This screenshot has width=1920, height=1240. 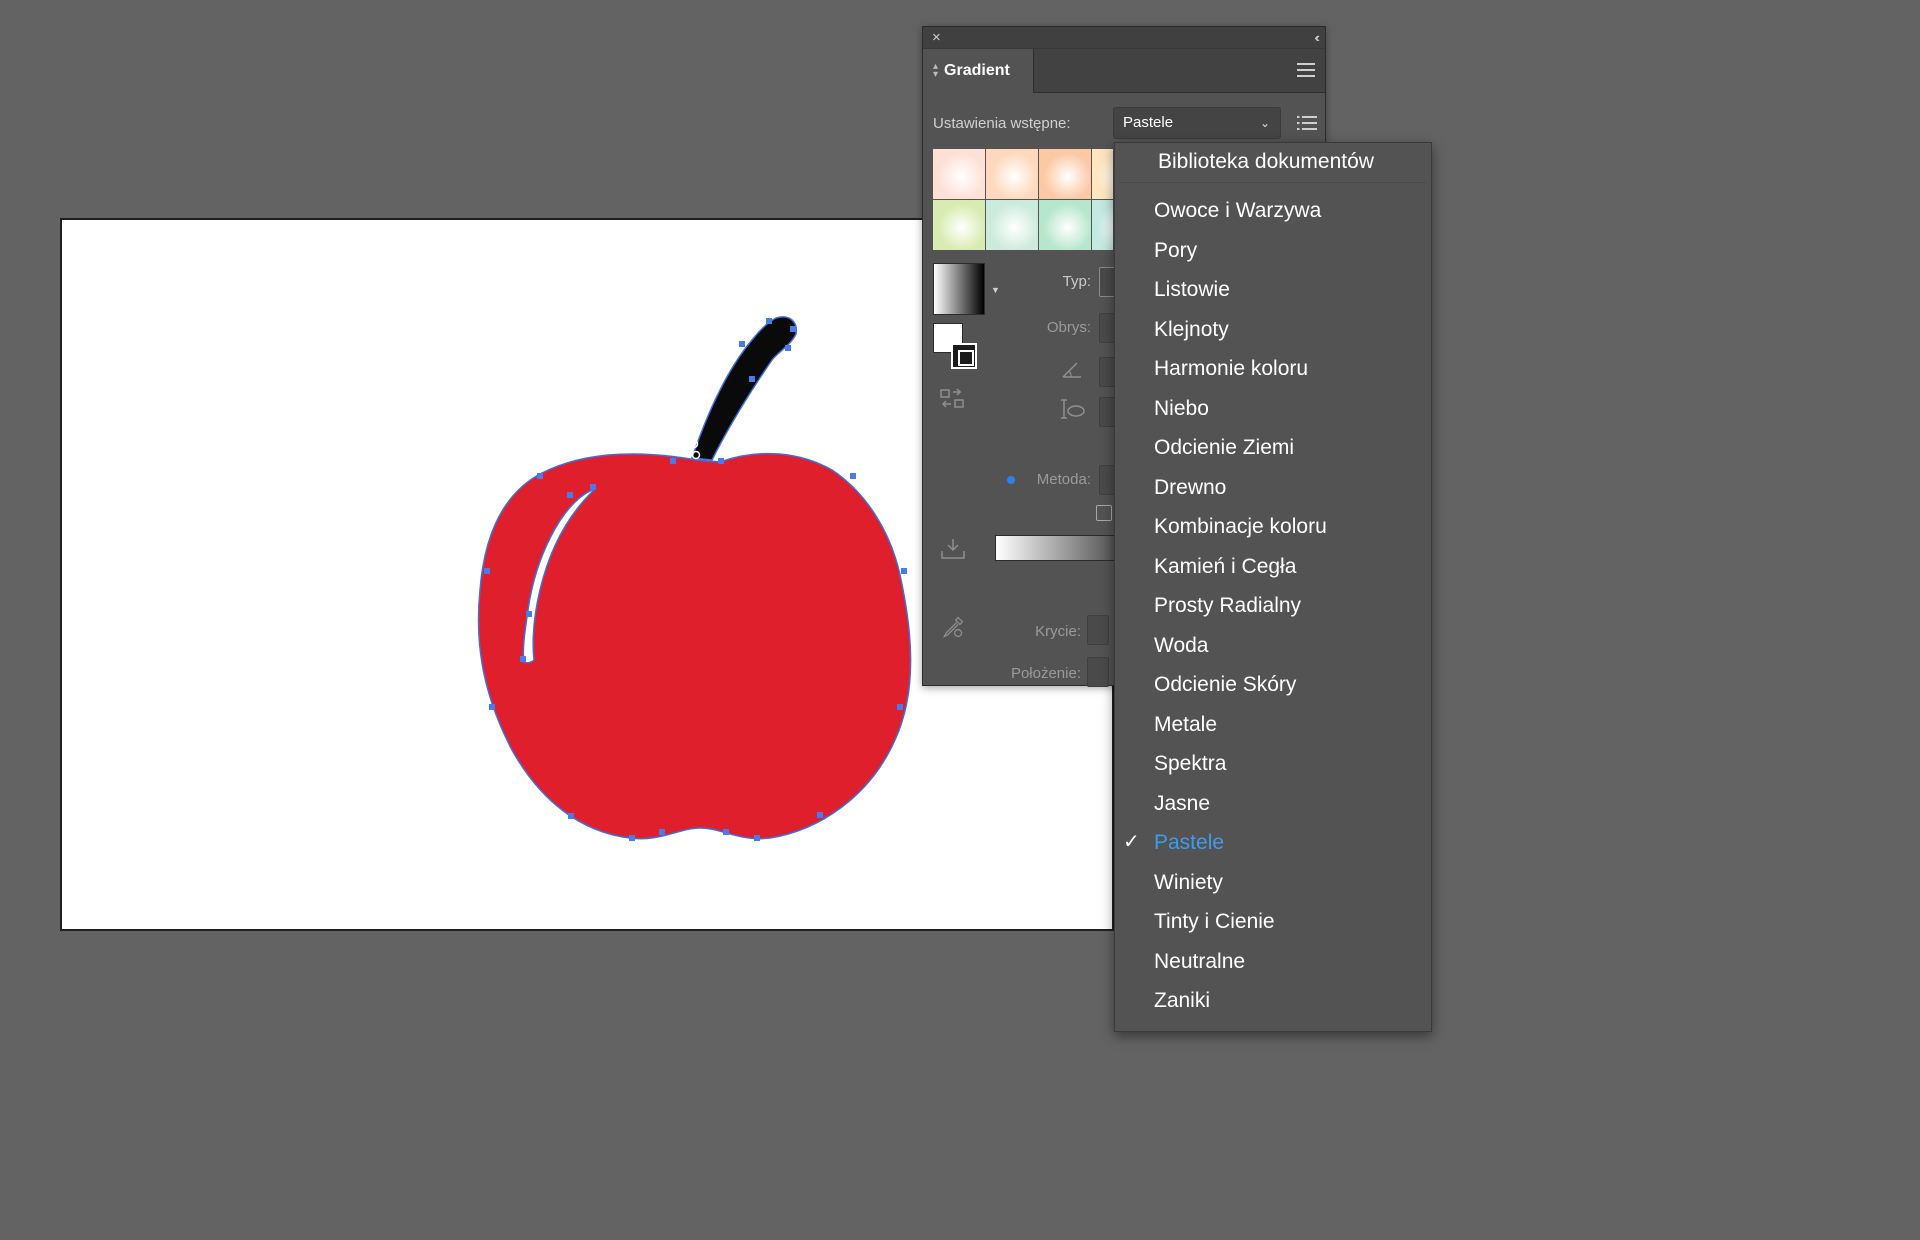 What do you see at coordinates (1131, 842) in the screenshot?
I see `checkmark-icon: ✓` at bounding box center [1131, 842].